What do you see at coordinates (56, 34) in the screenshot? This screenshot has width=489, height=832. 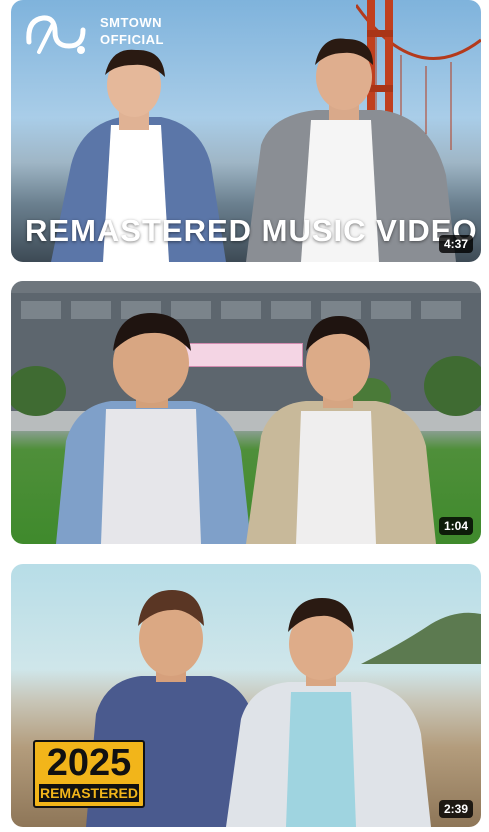 I see `smtown-logo-icon` at bounding box center [56, 34].